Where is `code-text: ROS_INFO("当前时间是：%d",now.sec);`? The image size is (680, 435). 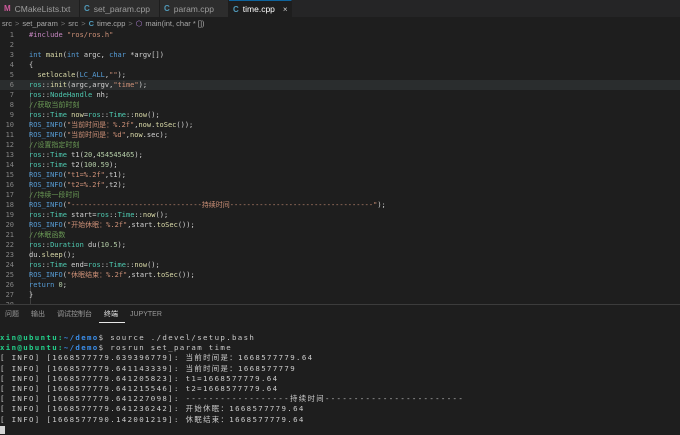 code-text: ROS_INFO("当前时间是：%d",now.sec); is located at coordinates (98, 135).